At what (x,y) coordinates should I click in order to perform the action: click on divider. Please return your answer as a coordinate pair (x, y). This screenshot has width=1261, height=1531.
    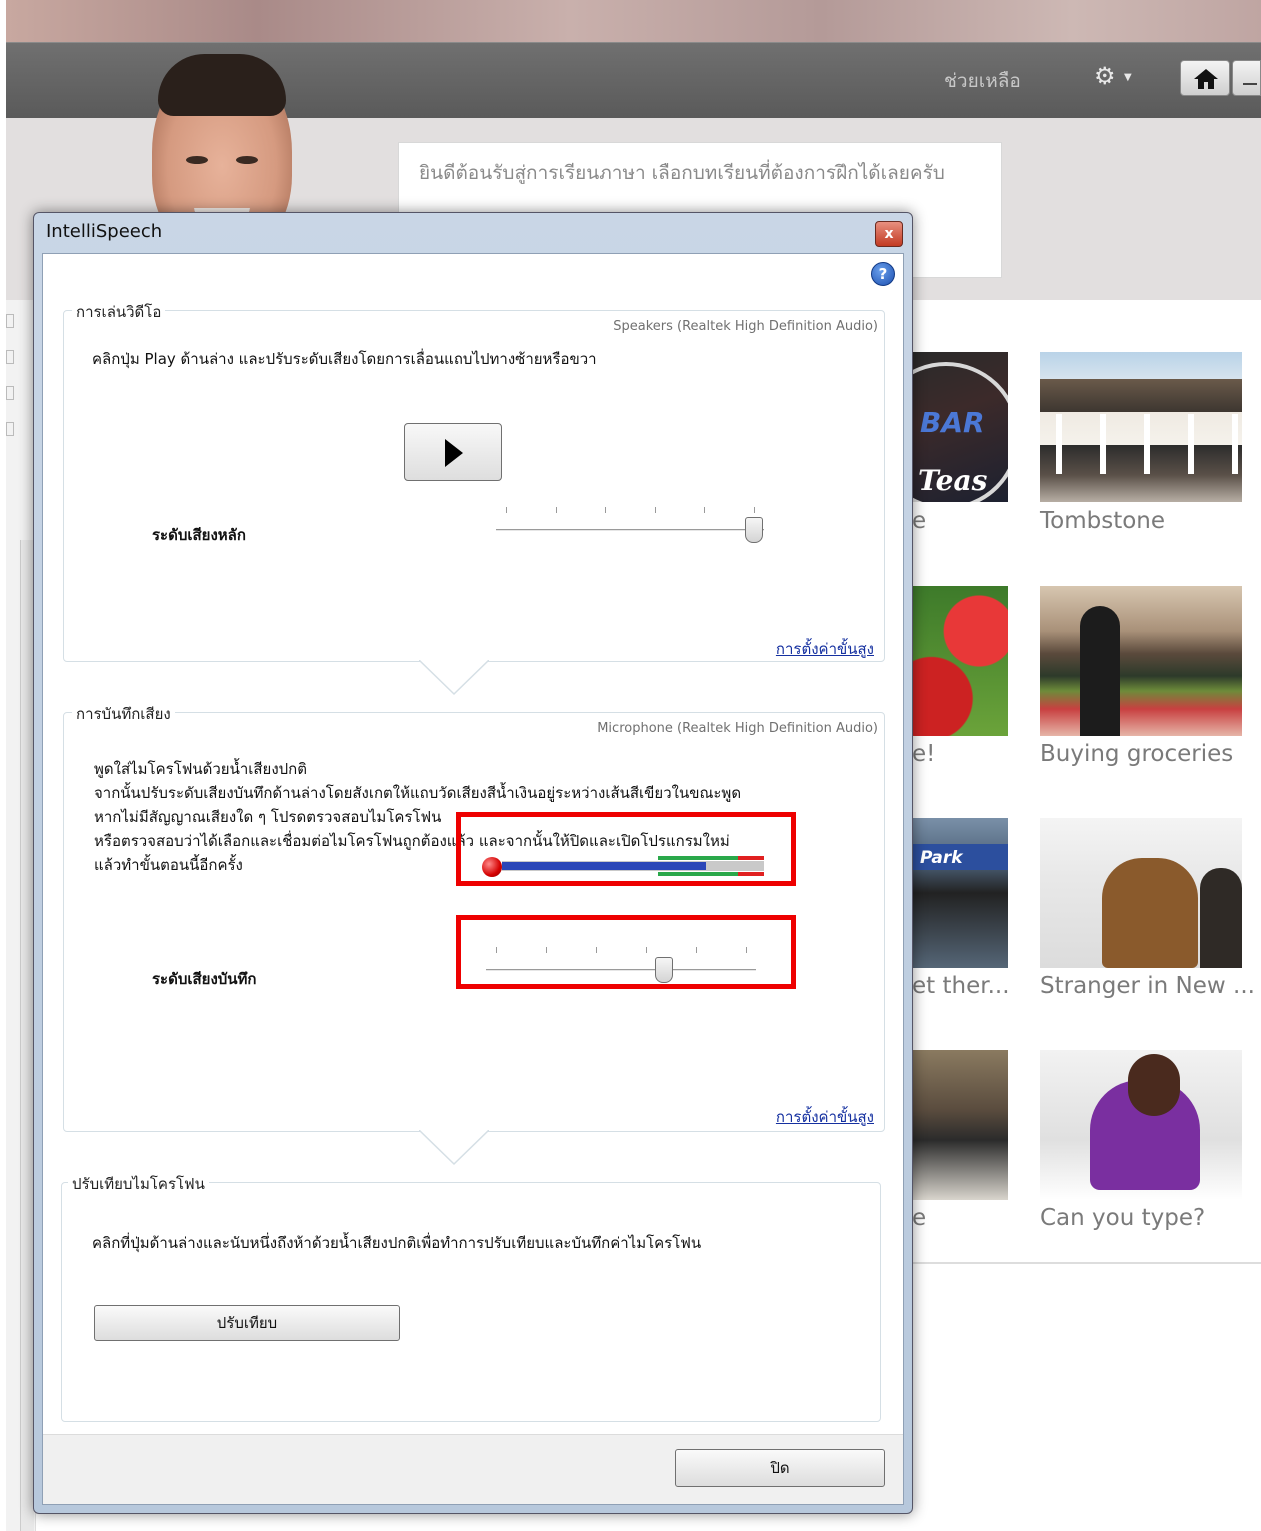
    Looking at the image, I should click on (1086, 1263).